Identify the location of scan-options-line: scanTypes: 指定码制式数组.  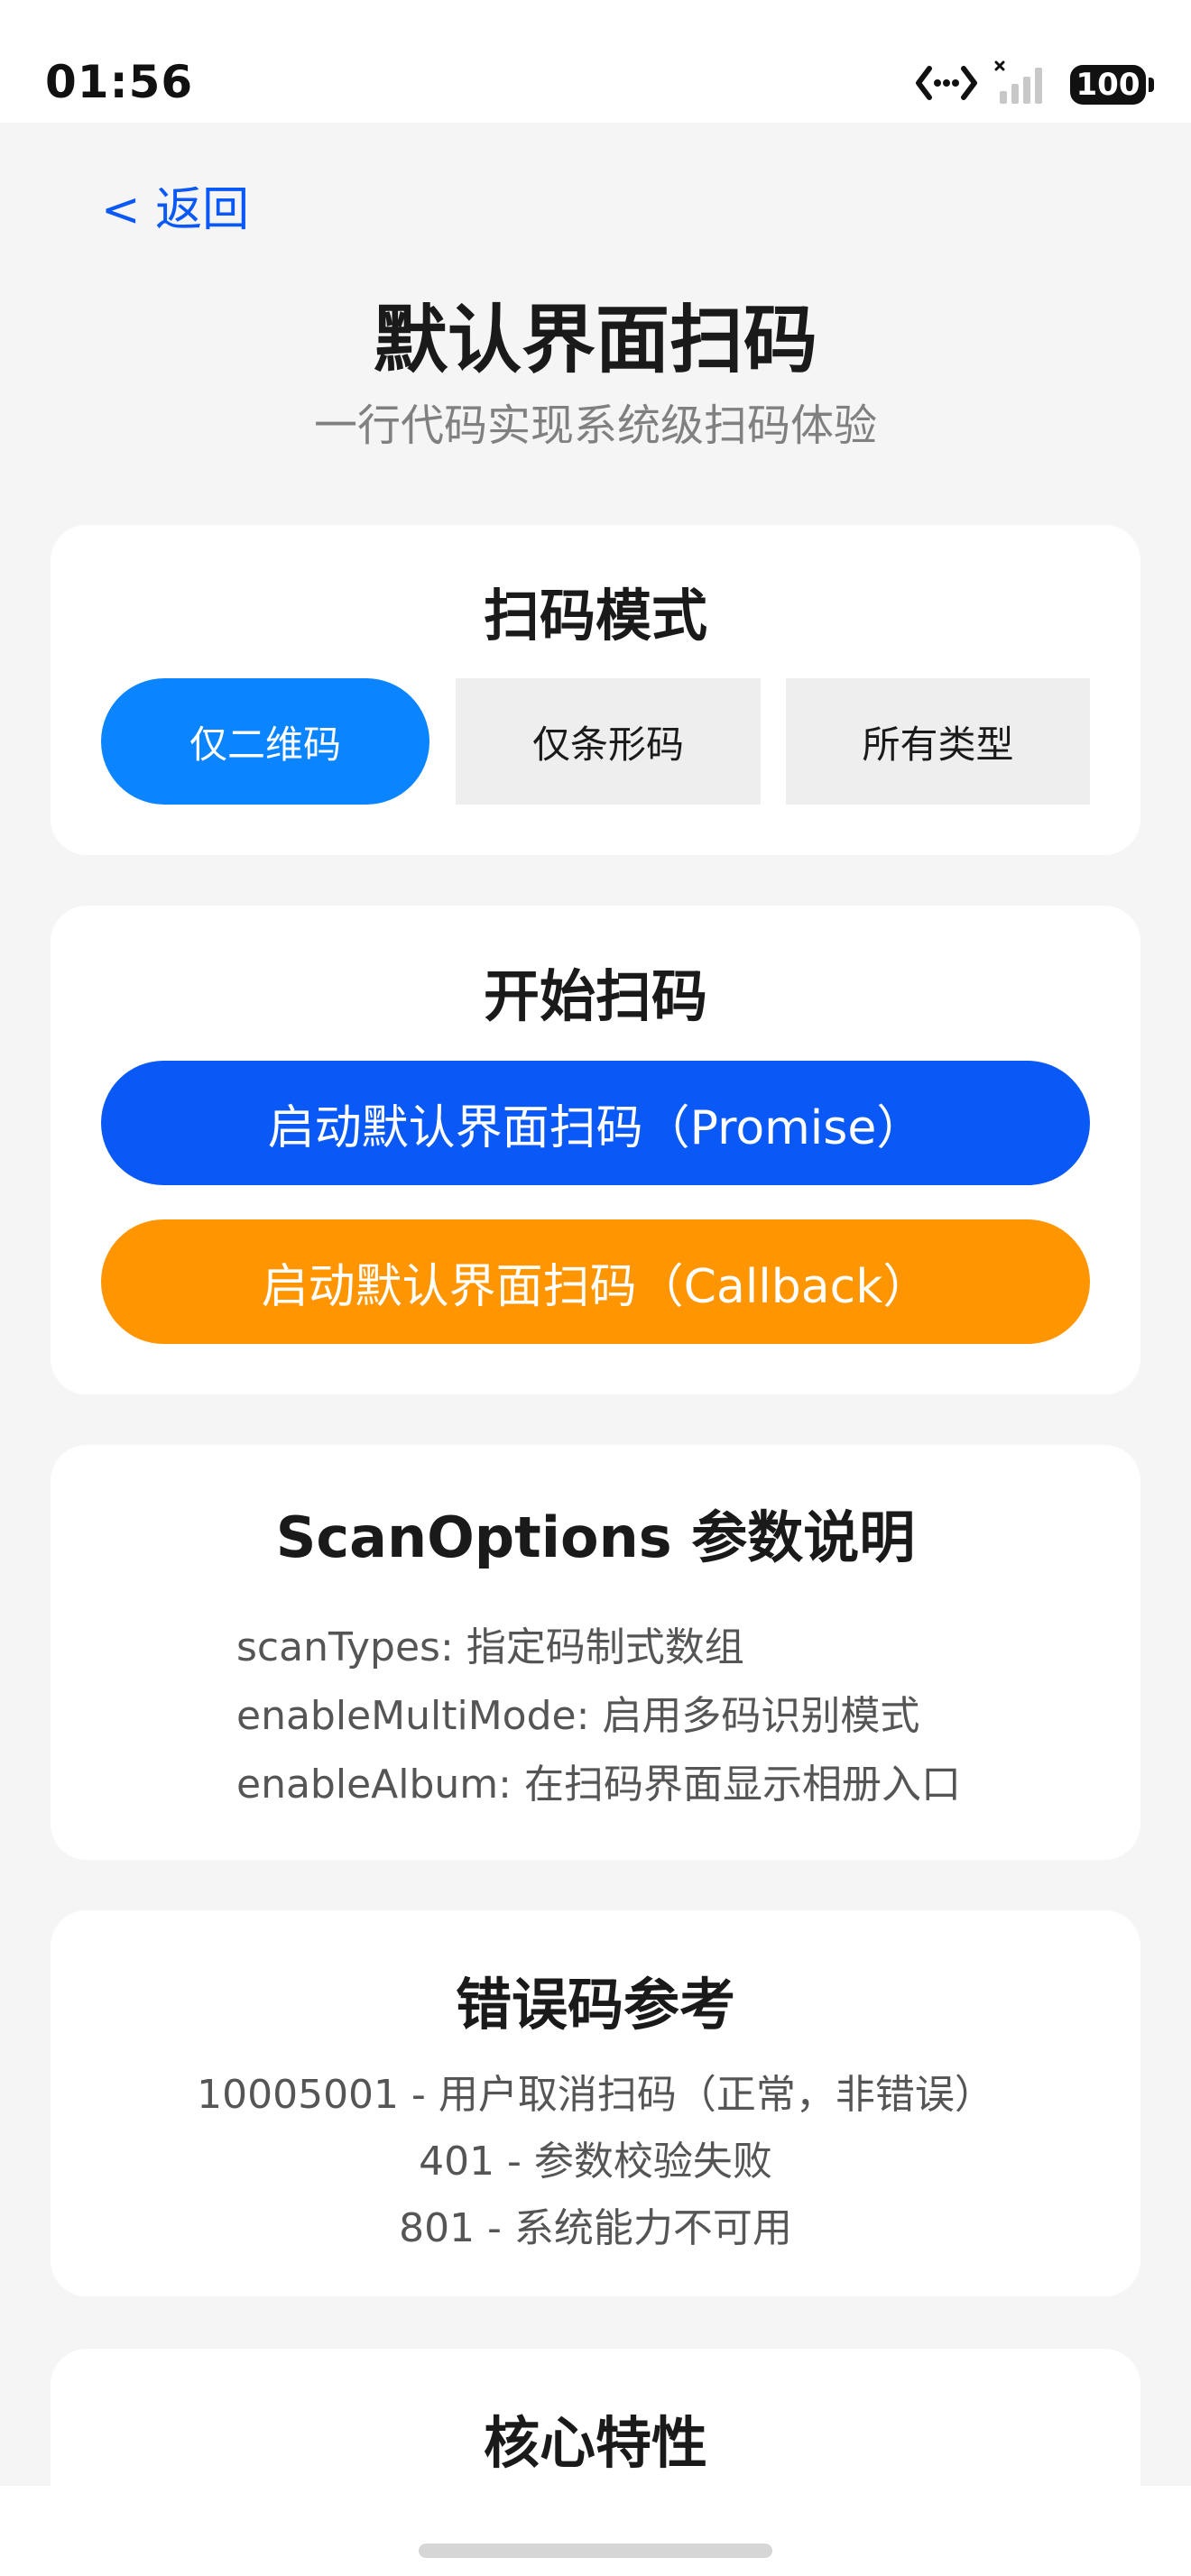
(490, 1647).